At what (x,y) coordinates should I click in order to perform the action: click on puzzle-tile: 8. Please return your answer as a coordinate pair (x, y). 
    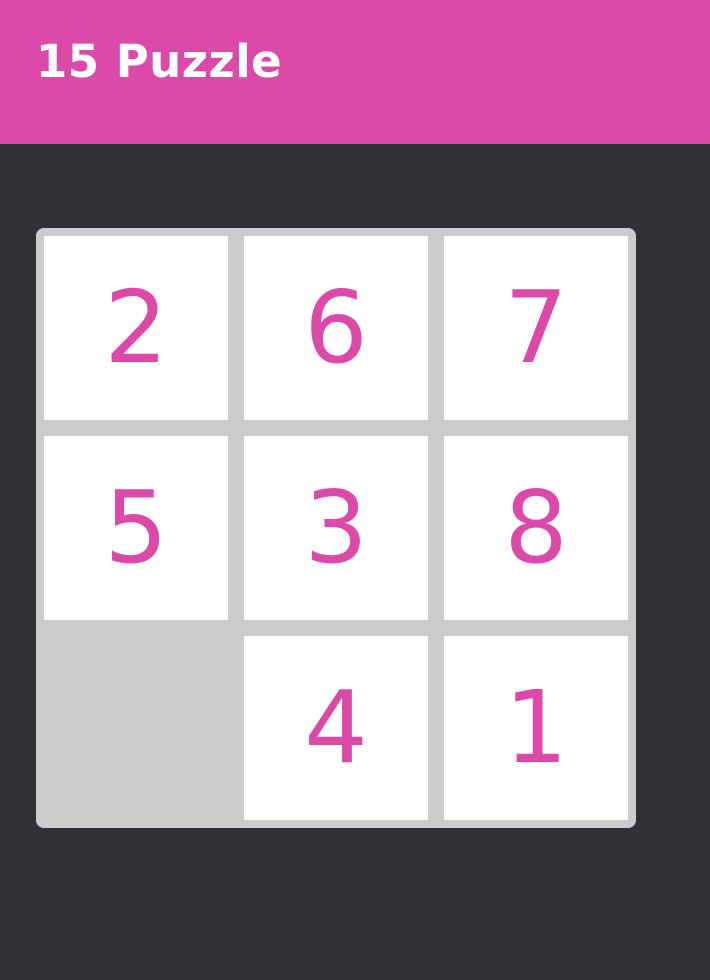
    Looking at the image, I should click on (536, 528).